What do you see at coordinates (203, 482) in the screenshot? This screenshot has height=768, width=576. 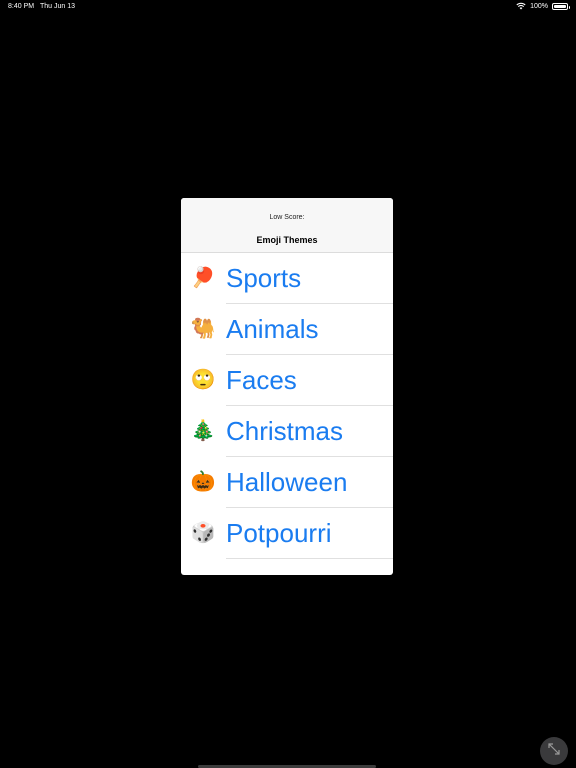 I see `jack-o-lantern-icon: 🎃` at bounding box center [203, 482].